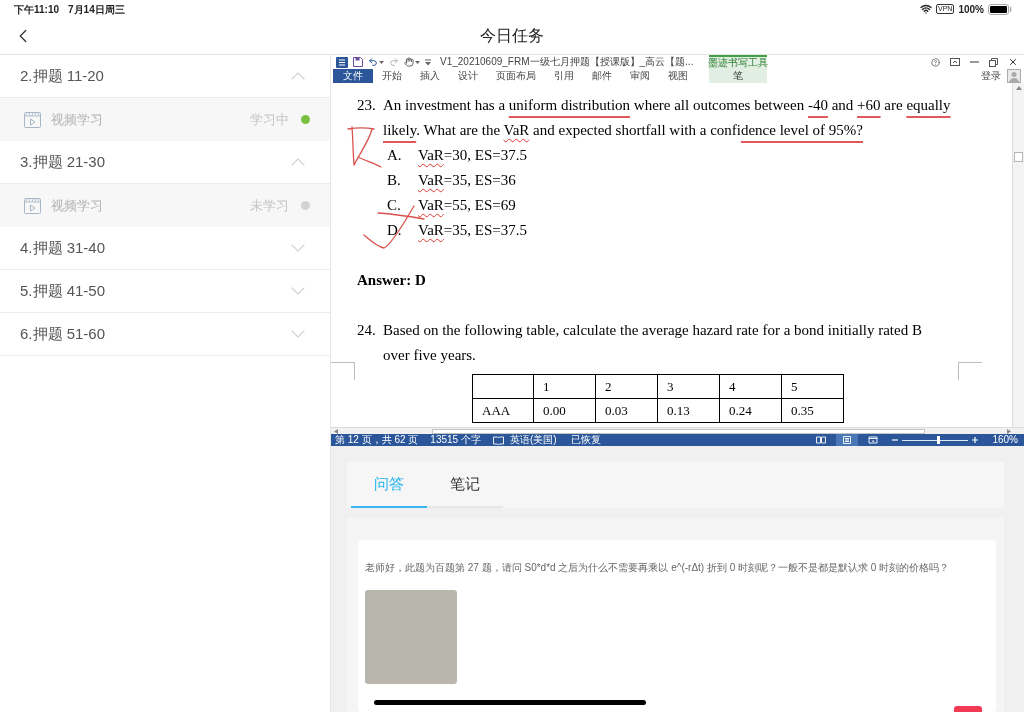  Describe the element at coordinates (37, 9) in the screenshot. I see `status-time: 下午11:10` at that location.